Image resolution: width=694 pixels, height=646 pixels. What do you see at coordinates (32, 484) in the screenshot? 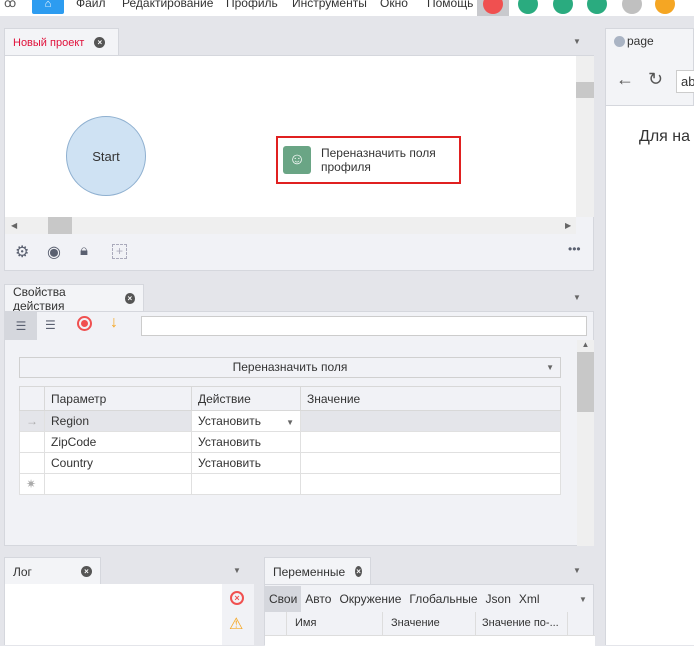
I see `new-row-icon: ✷` at bounding box center [32, 484].